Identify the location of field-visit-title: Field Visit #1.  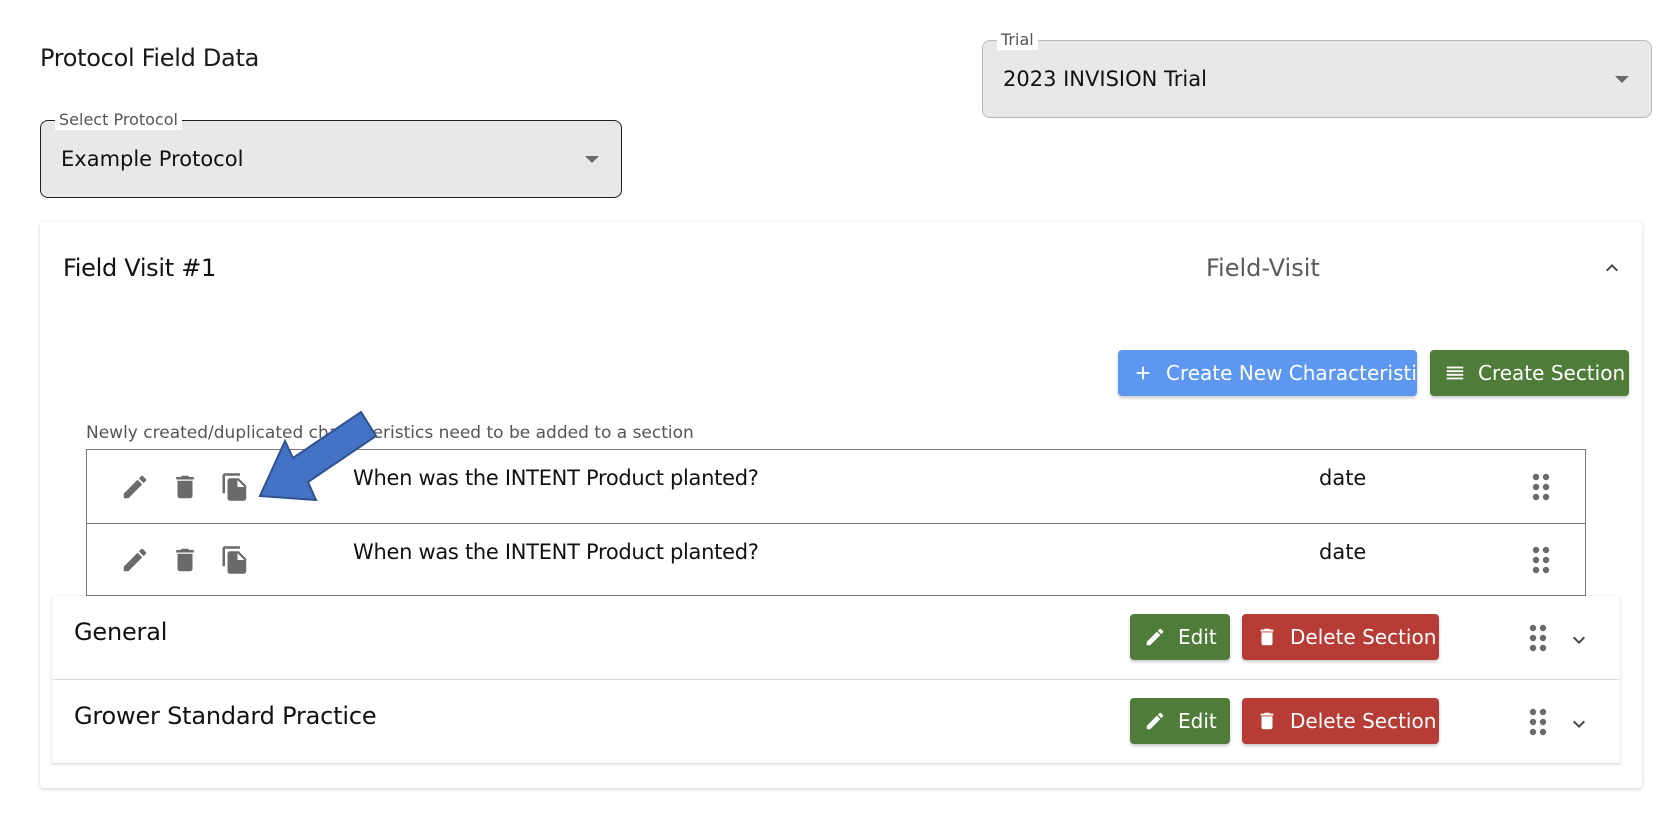
(139, 268).